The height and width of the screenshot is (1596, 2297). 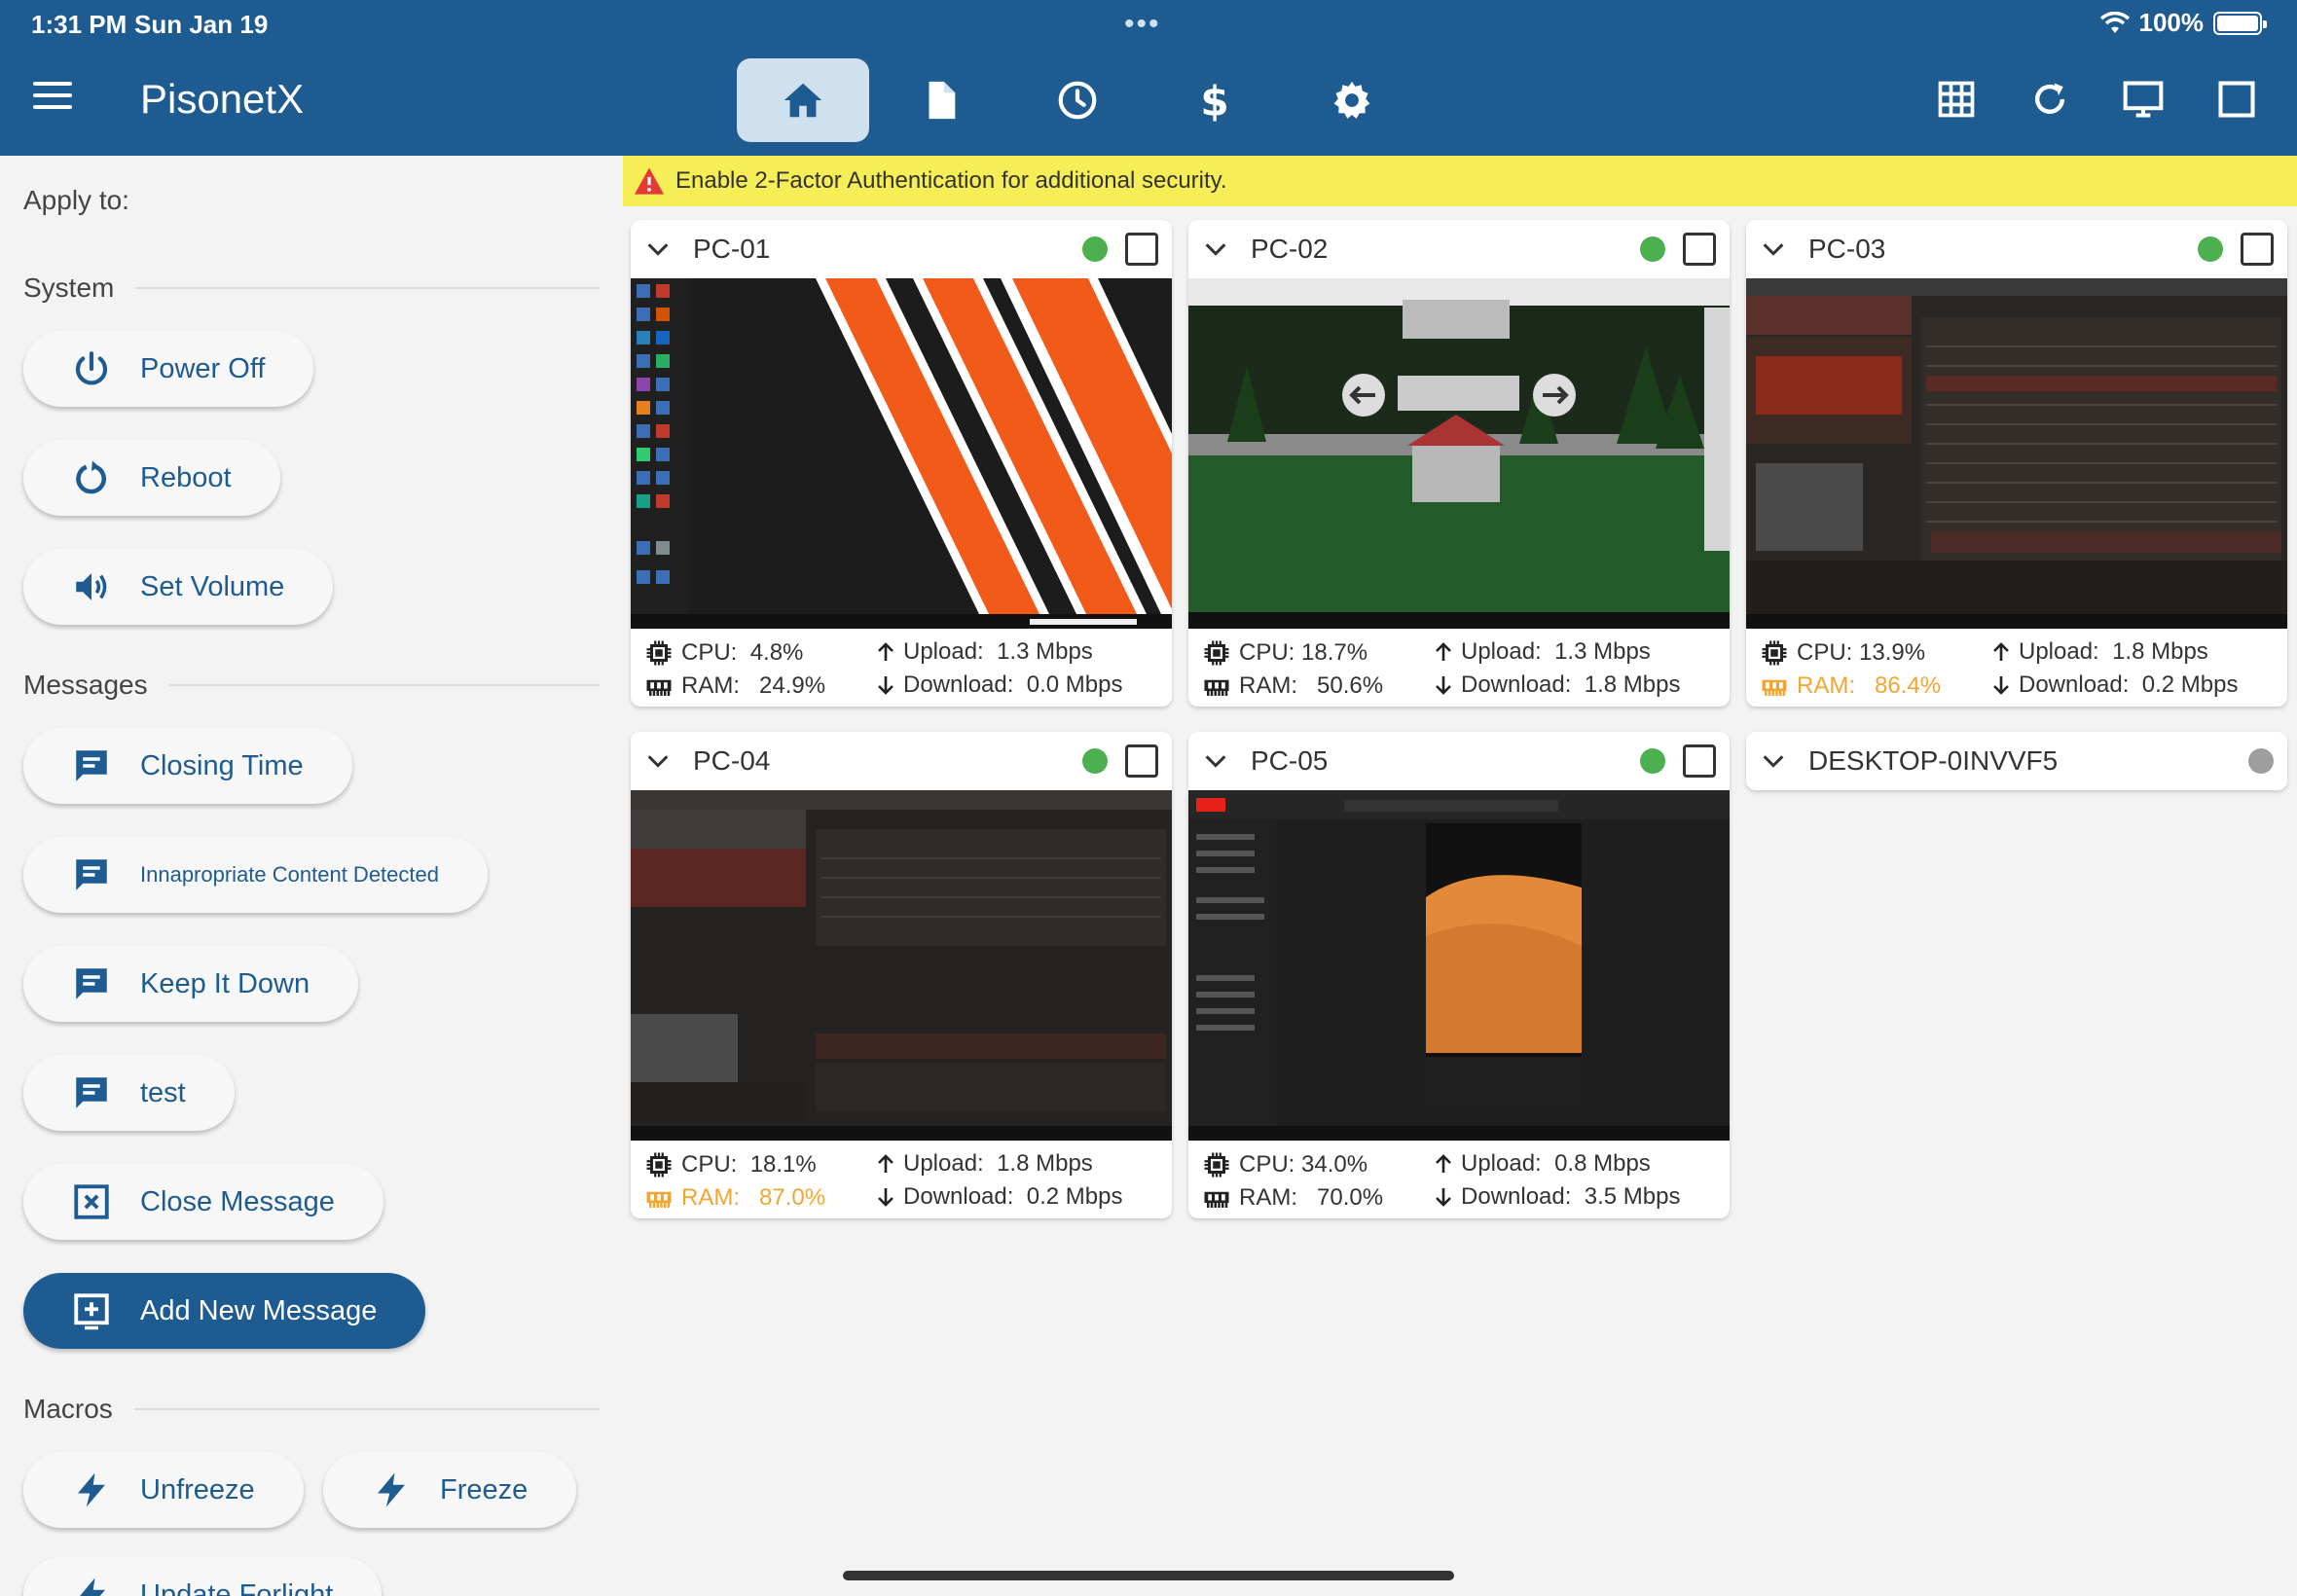 I want to click on section-macros: Macros, so click(x=311, y=1409).